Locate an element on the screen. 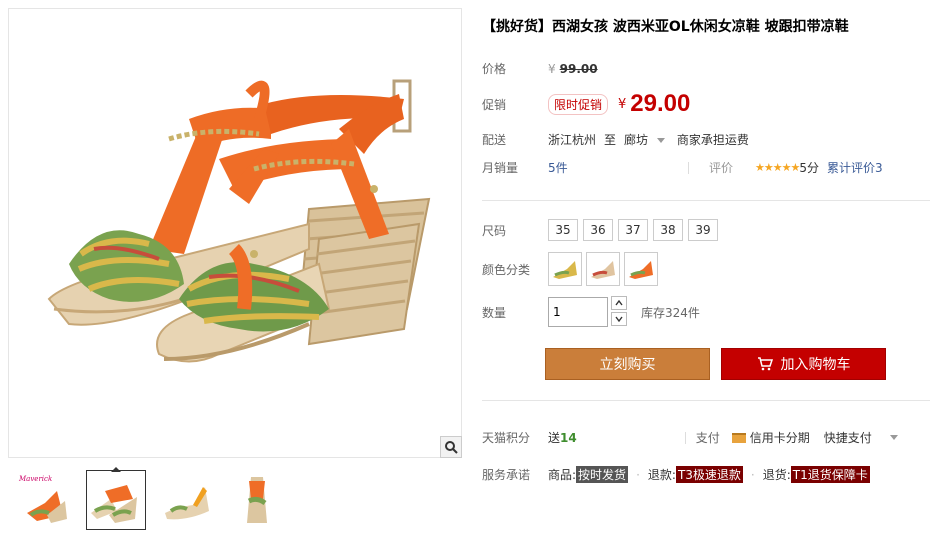 This screenshot has width=930, height=537. shipping-note: 商家承担运费 is located at coordinates (712, 140).